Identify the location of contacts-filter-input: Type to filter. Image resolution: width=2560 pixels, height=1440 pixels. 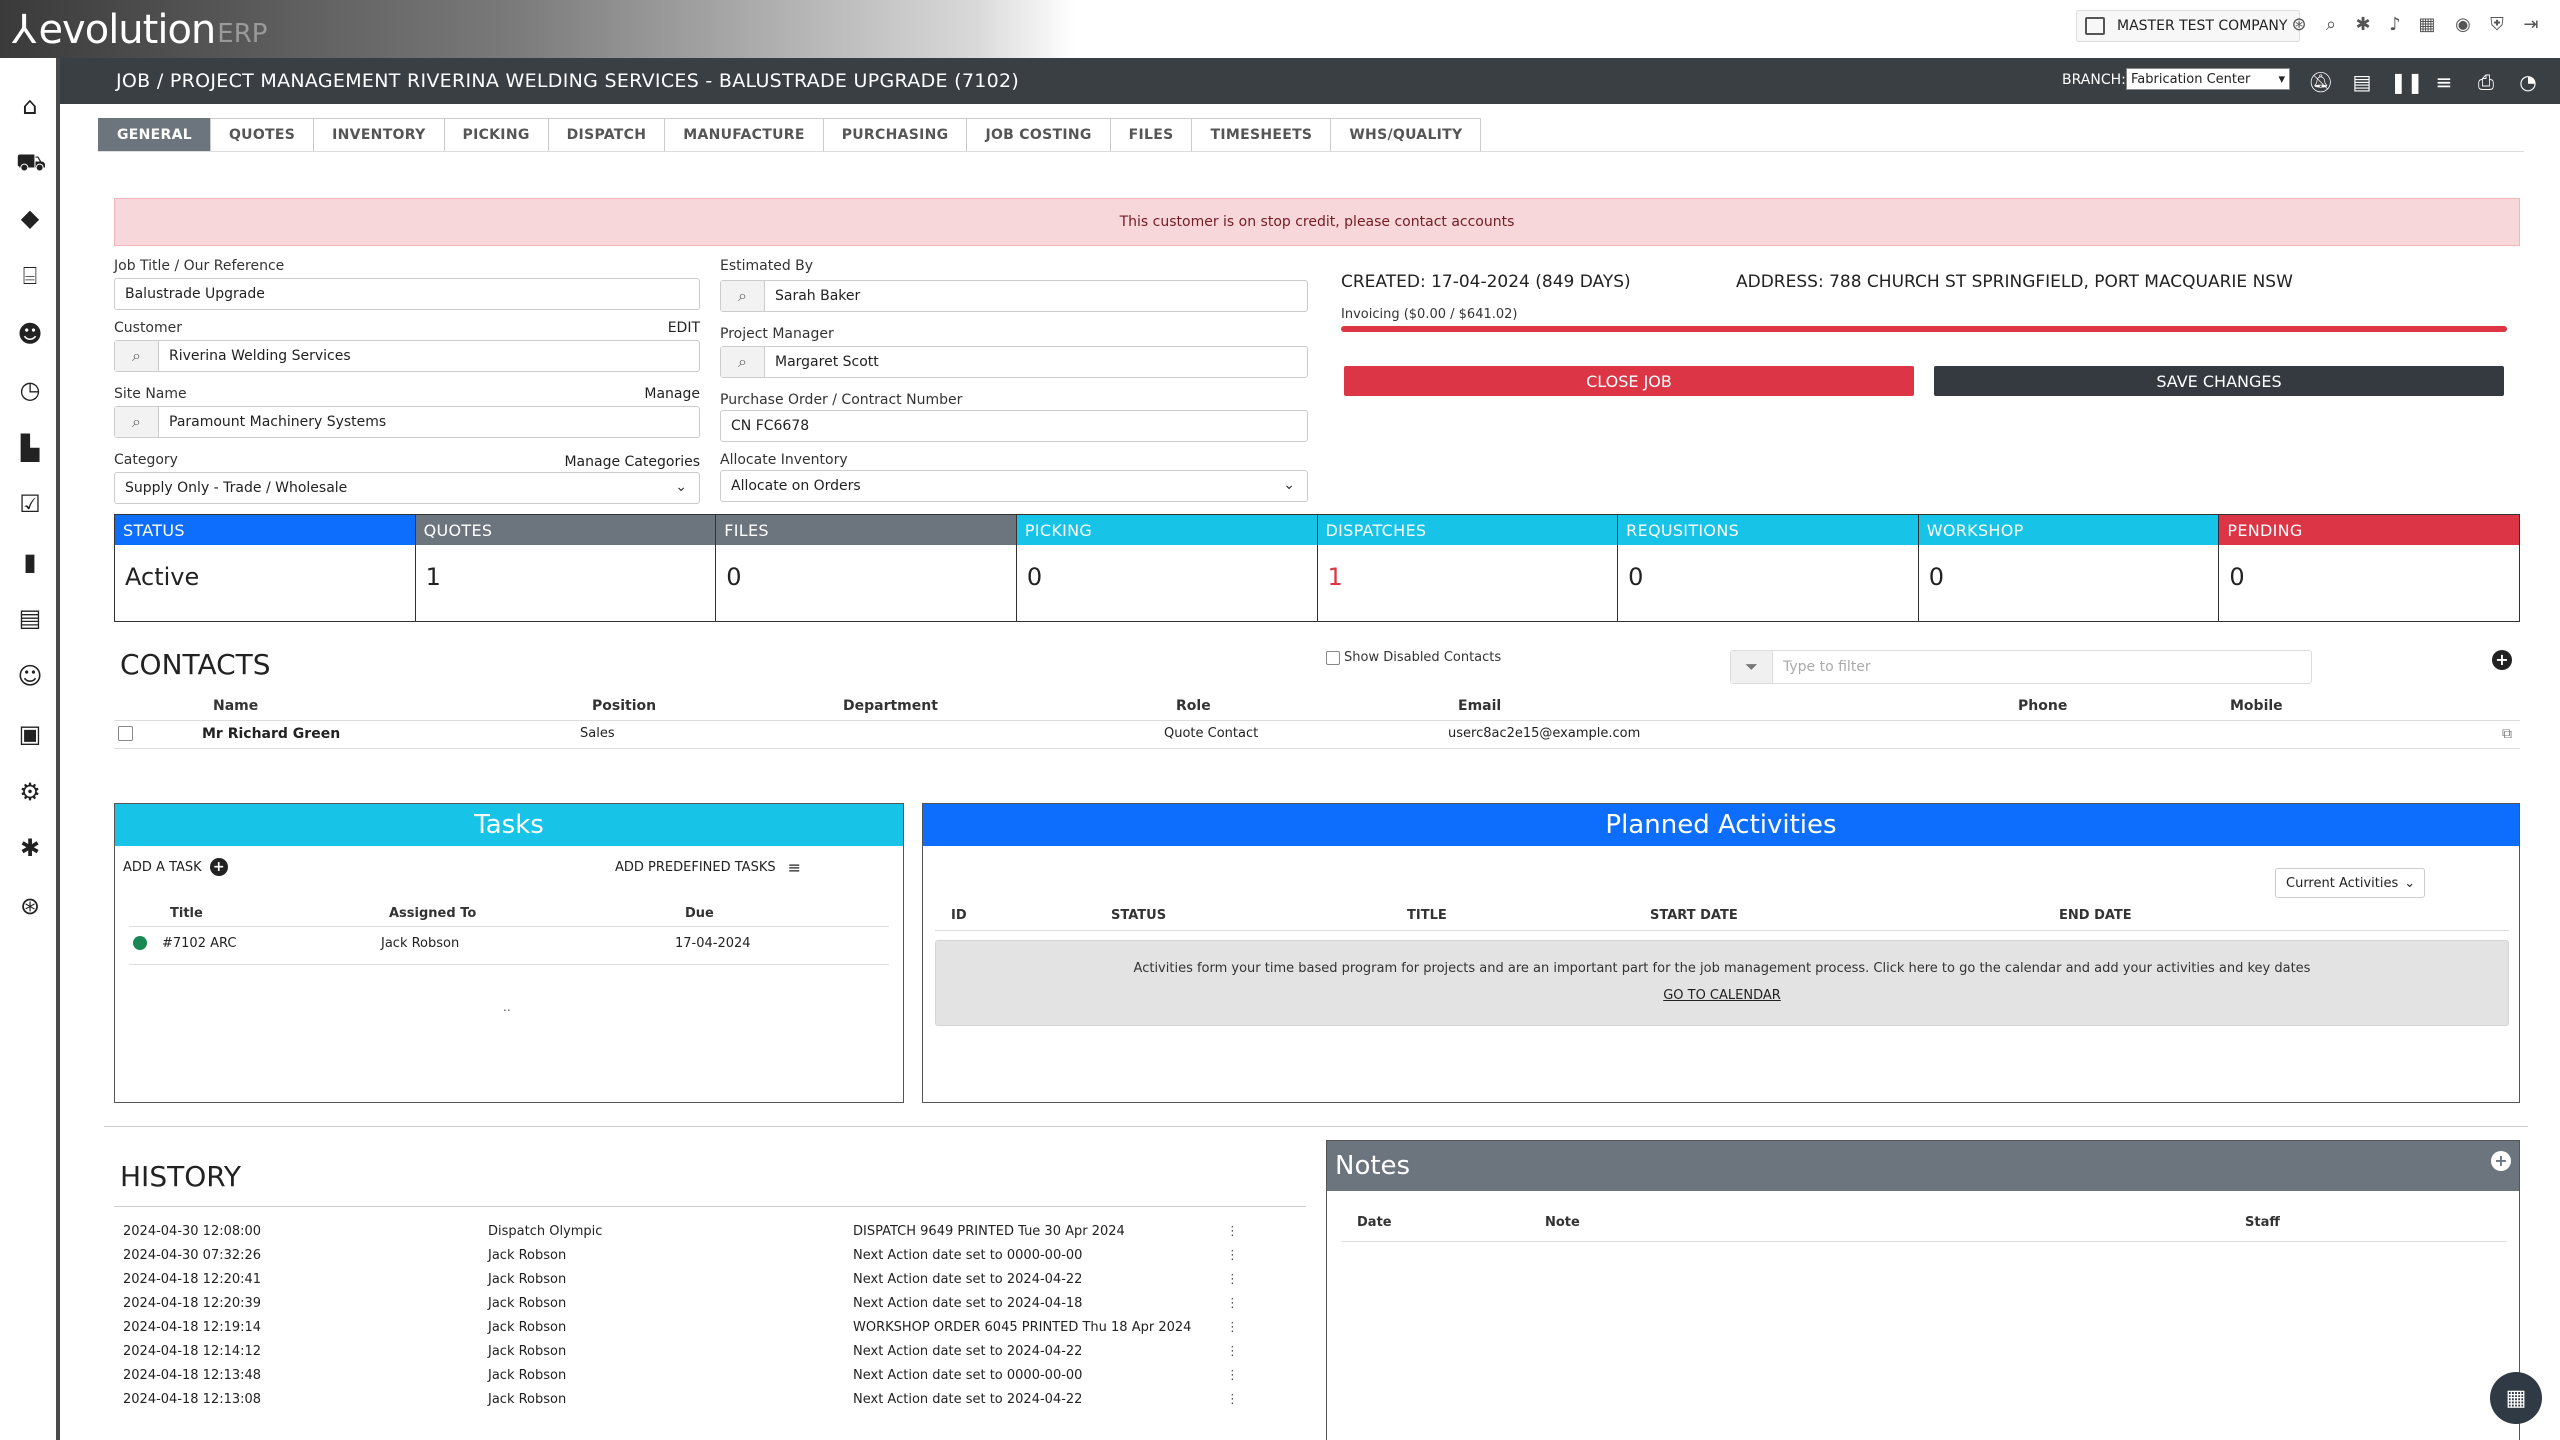
(1822, 667).